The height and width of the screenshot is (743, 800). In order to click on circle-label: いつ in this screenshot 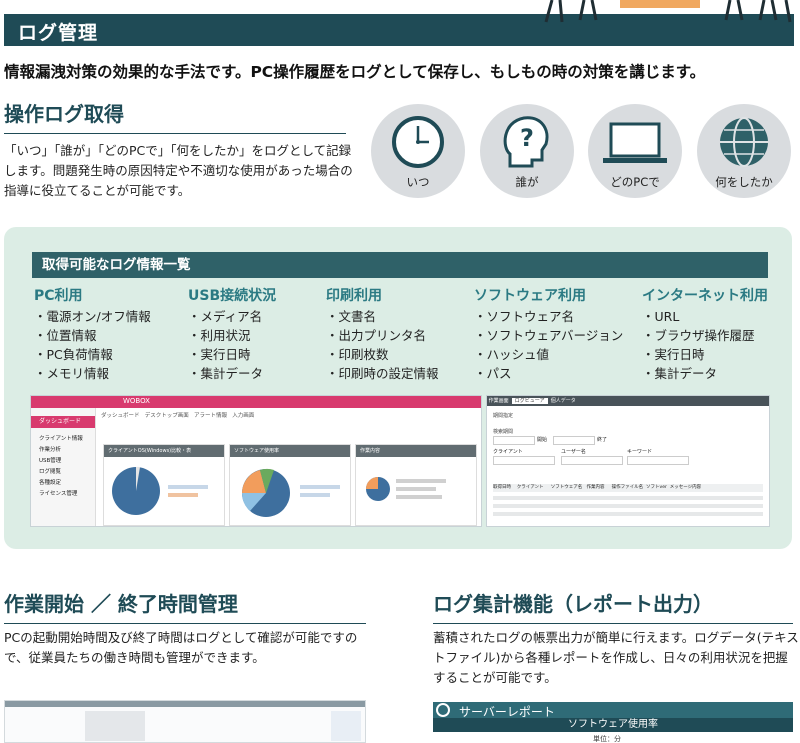, I will do `click(418, 182)`.